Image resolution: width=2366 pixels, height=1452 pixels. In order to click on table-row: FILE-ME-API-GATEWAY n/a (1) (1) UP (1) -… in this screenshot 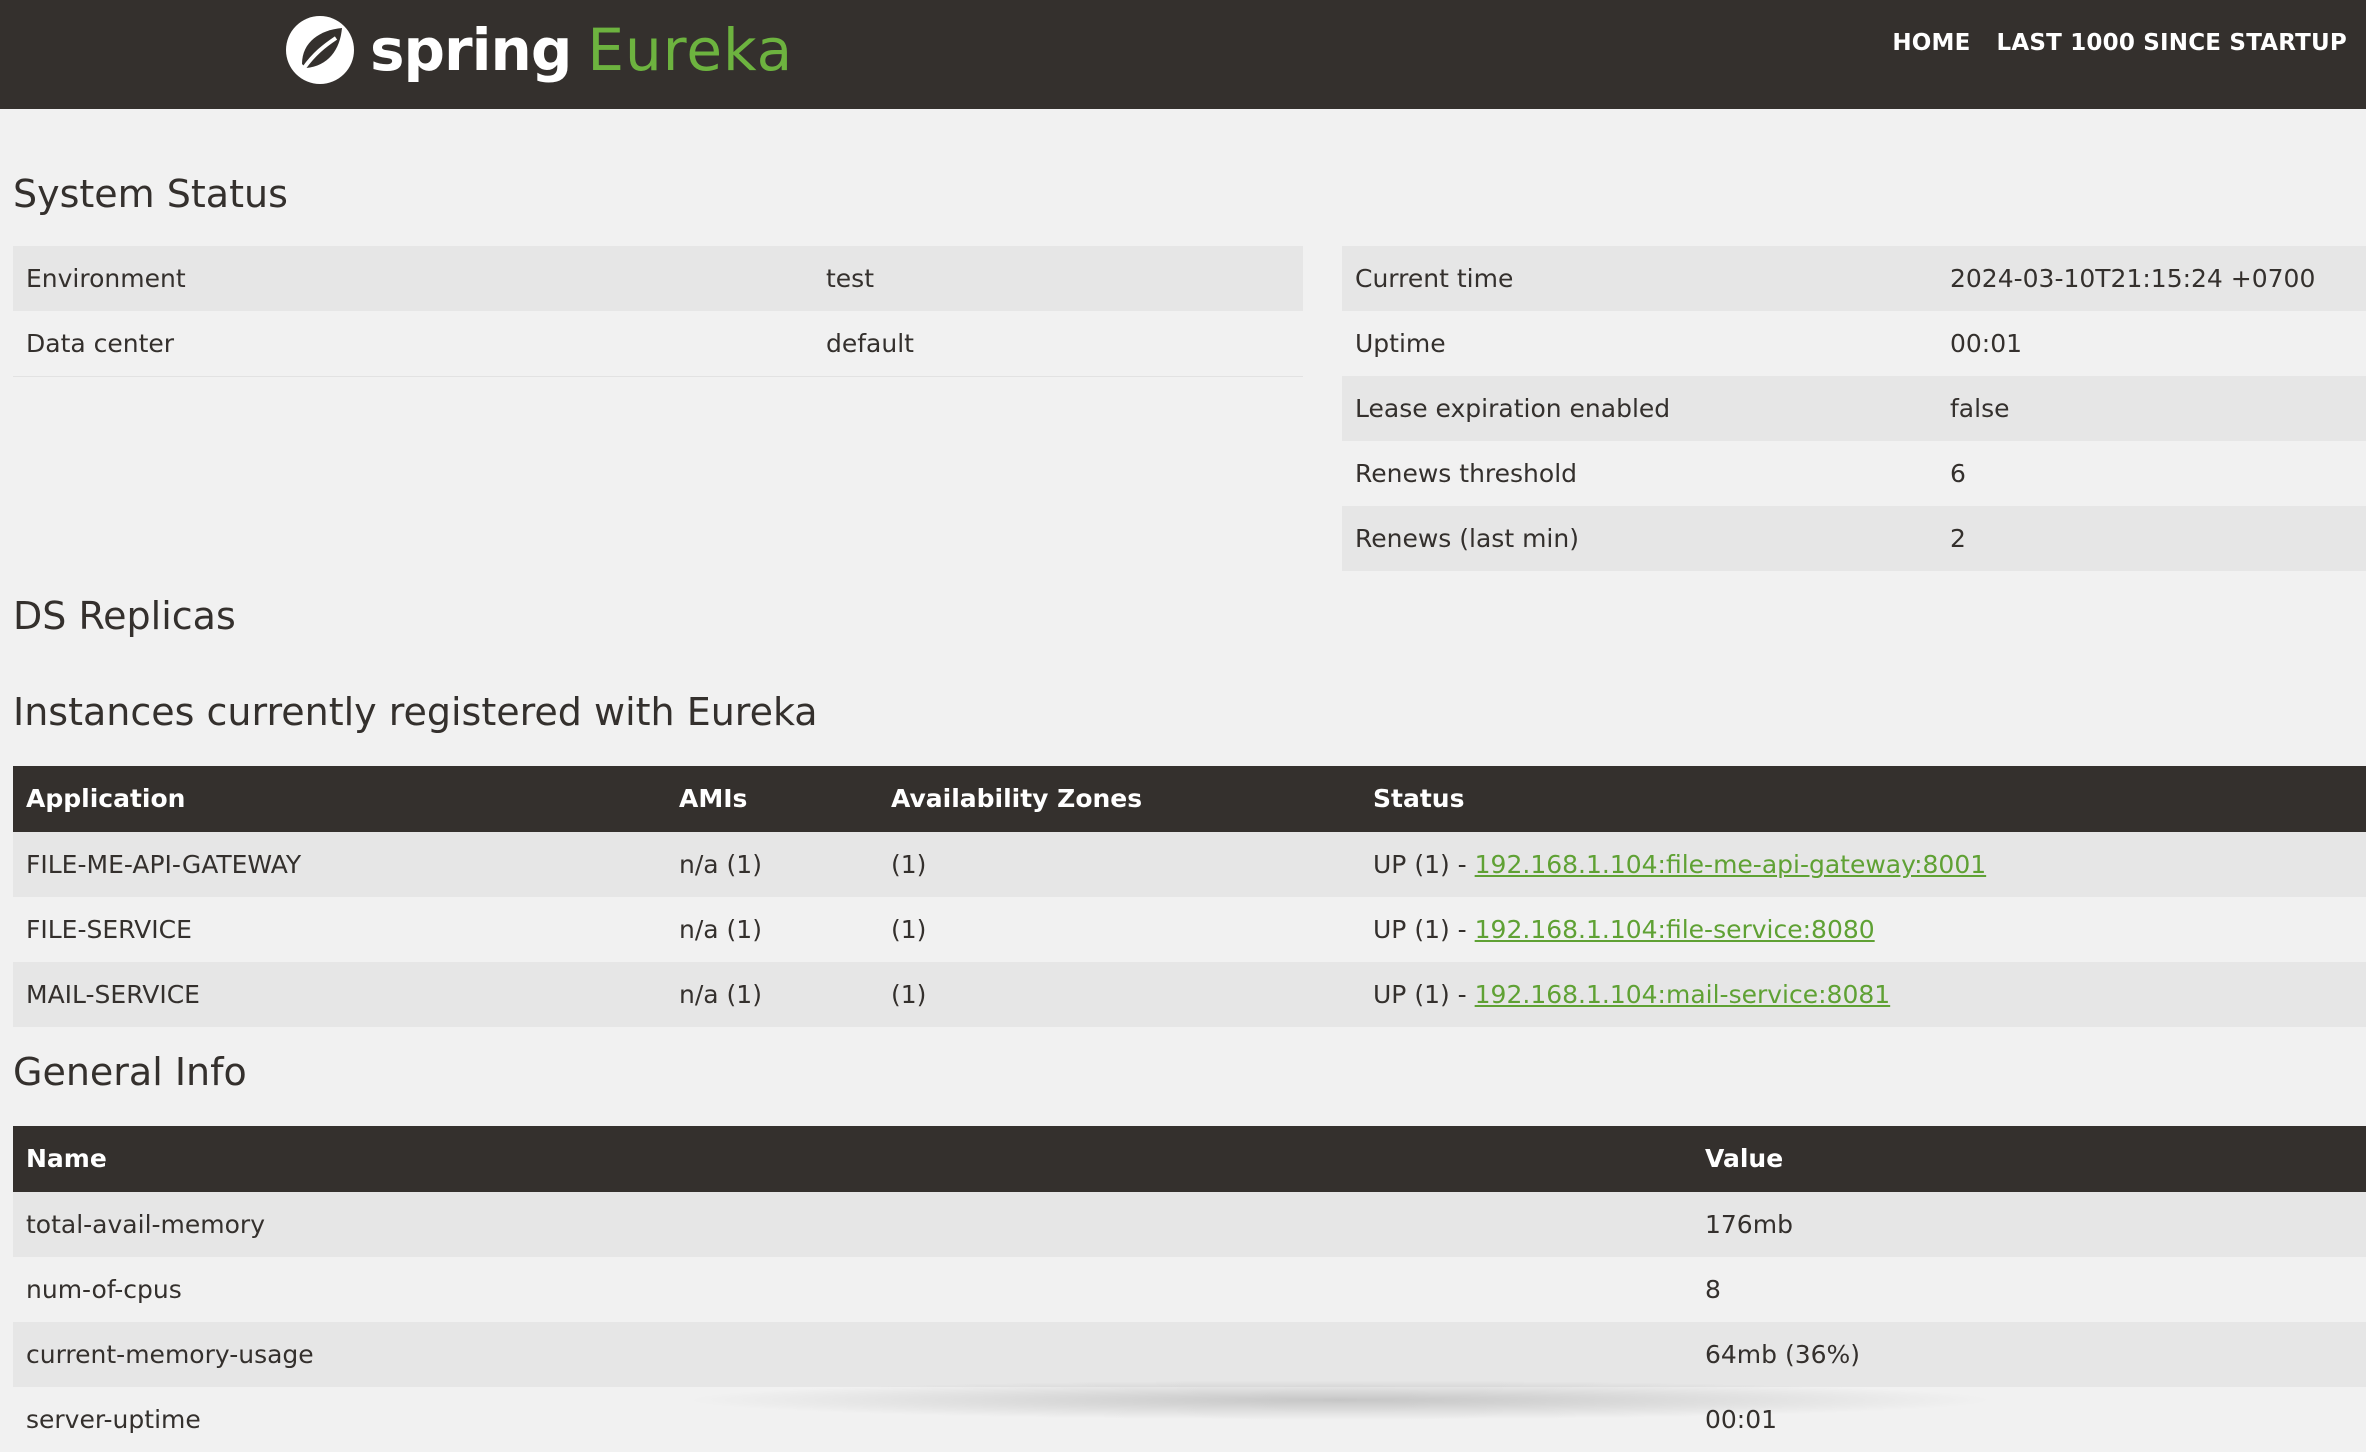, I will do `click(1189, 864)`.